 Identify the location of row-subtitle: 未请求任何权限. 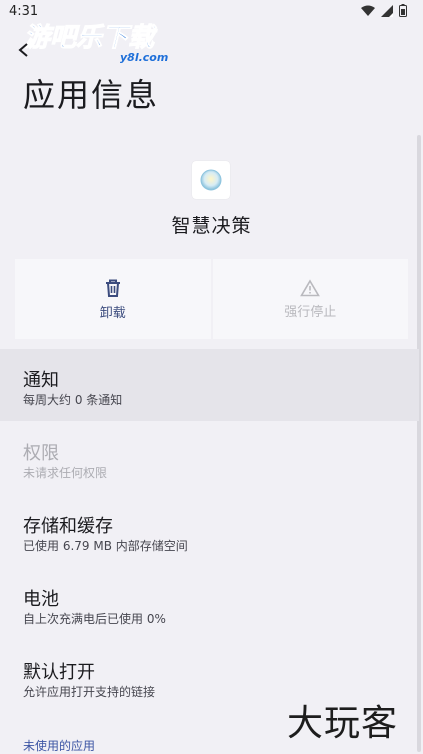
(65, 473).